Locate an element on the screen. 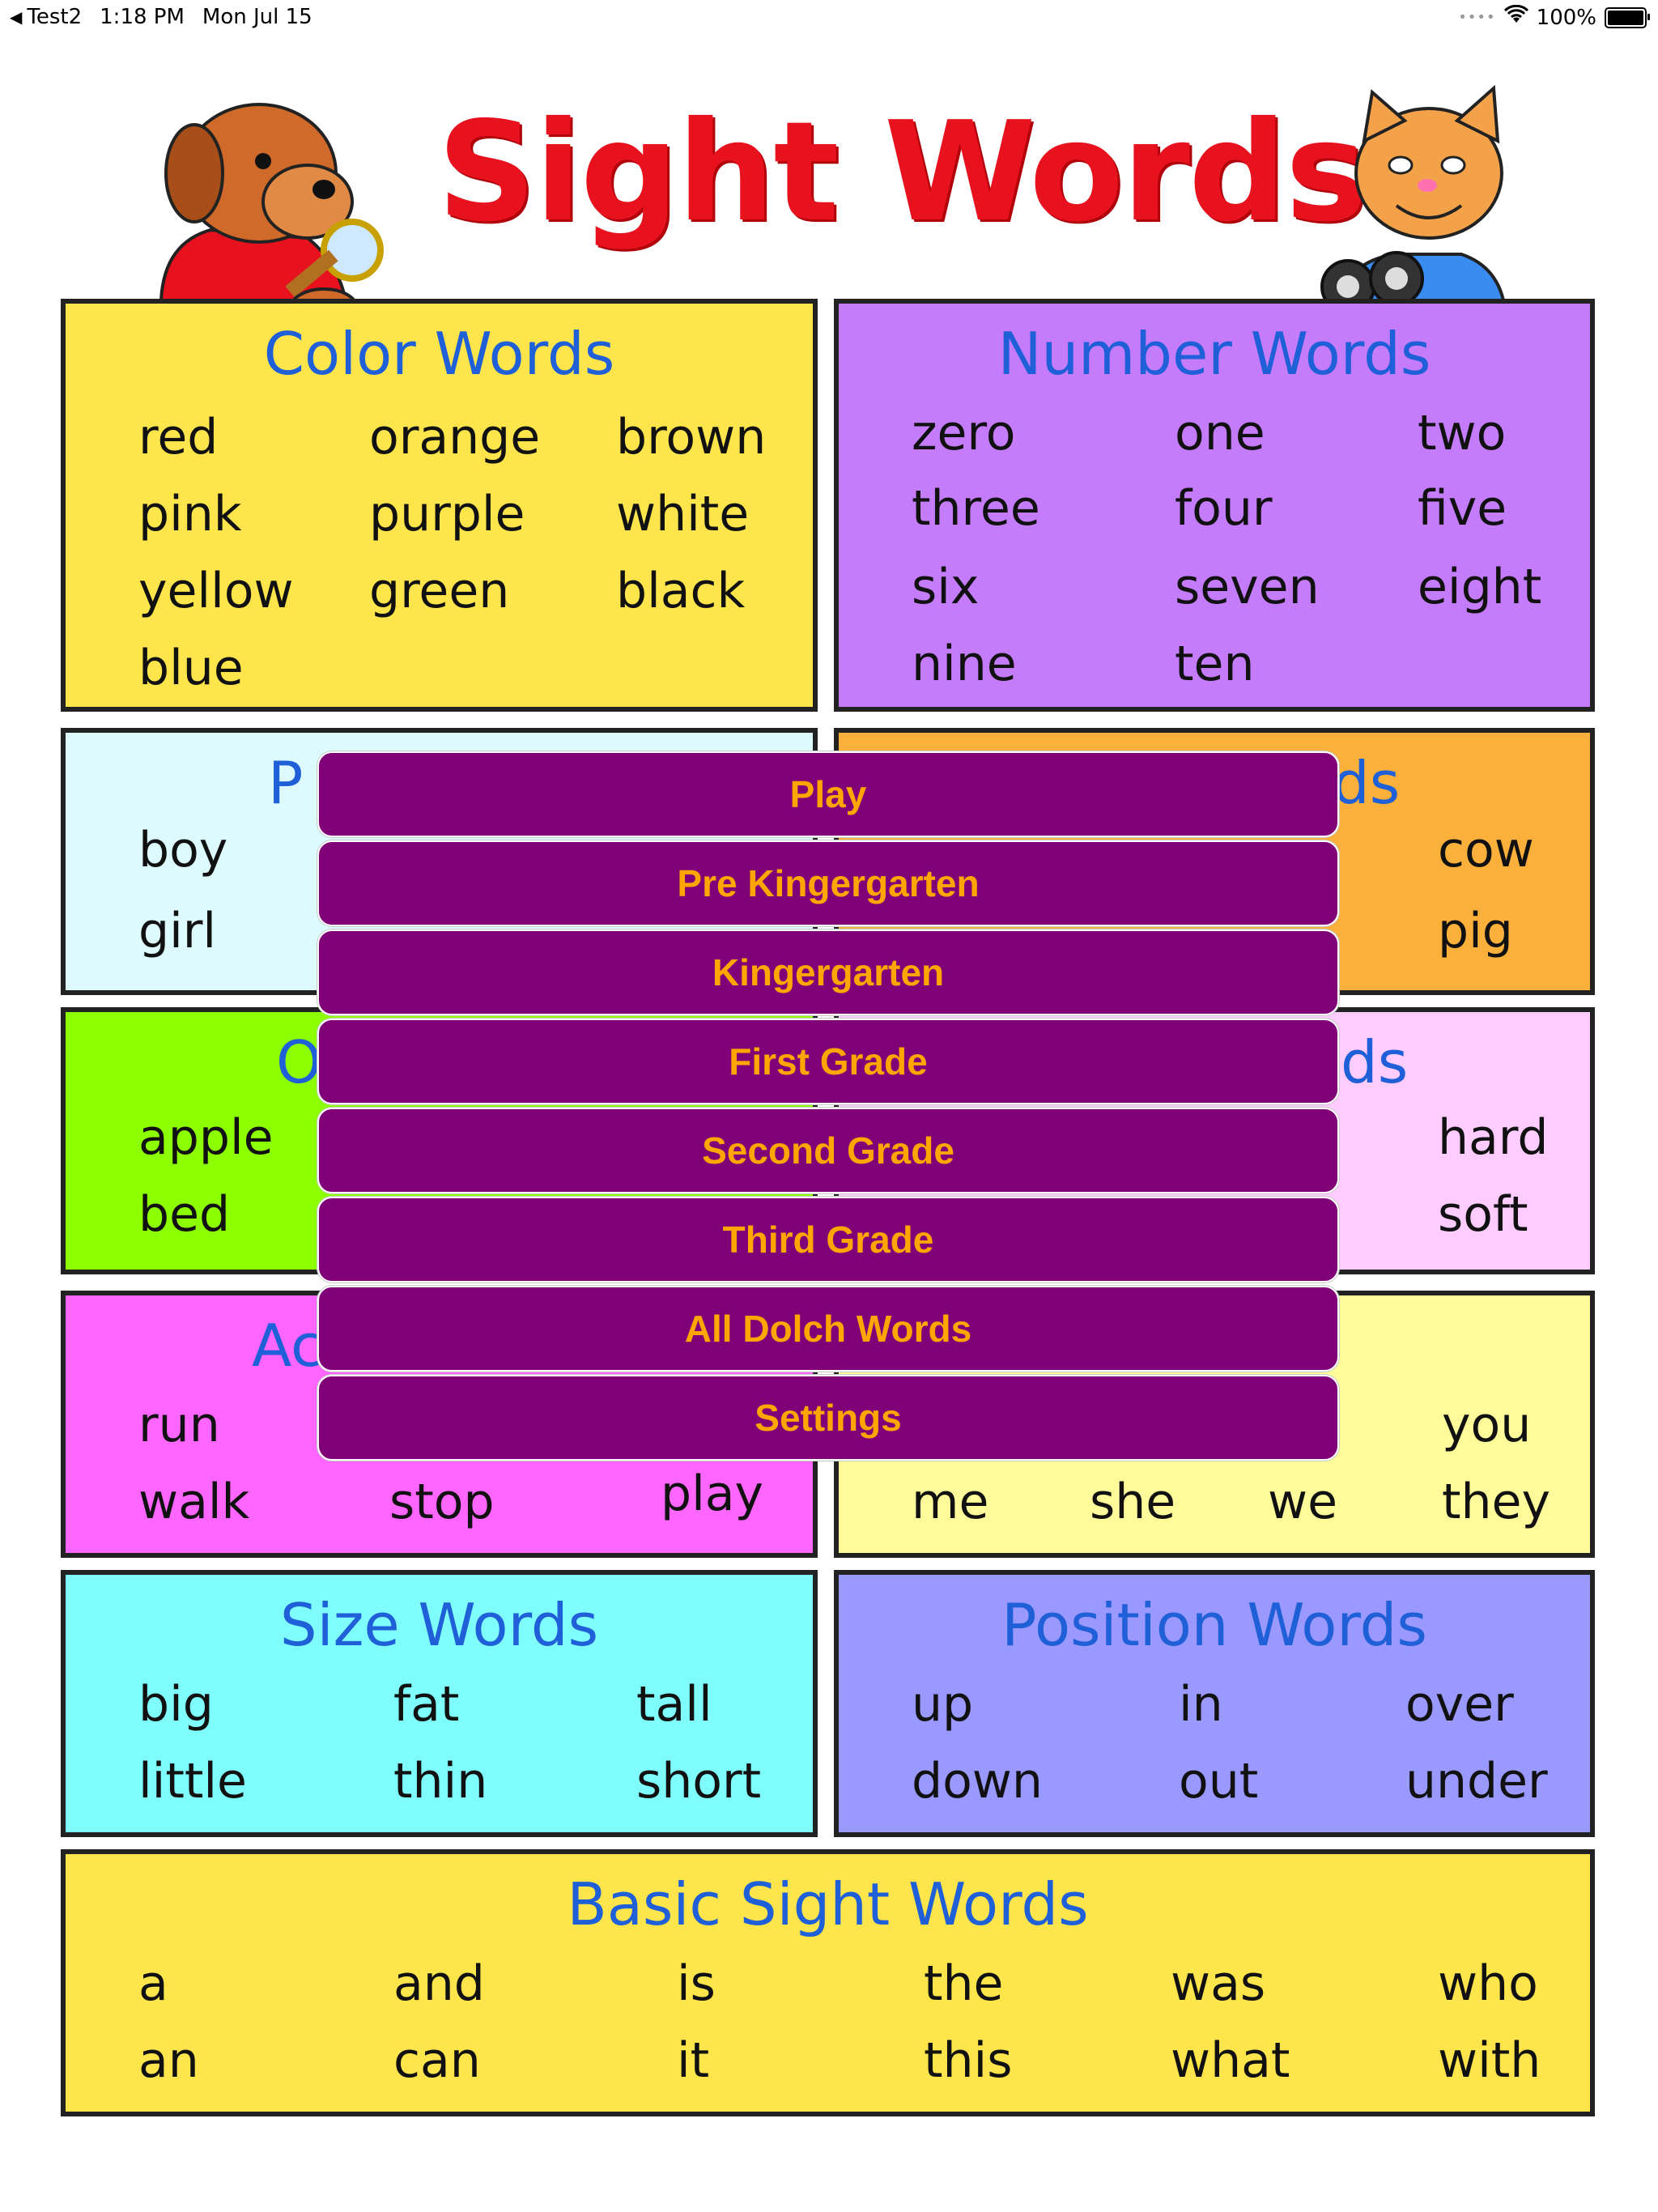 Image resolution: width=1658 pixels, height=2212 pixels. word-black: black is located at coordinates (681, 591).